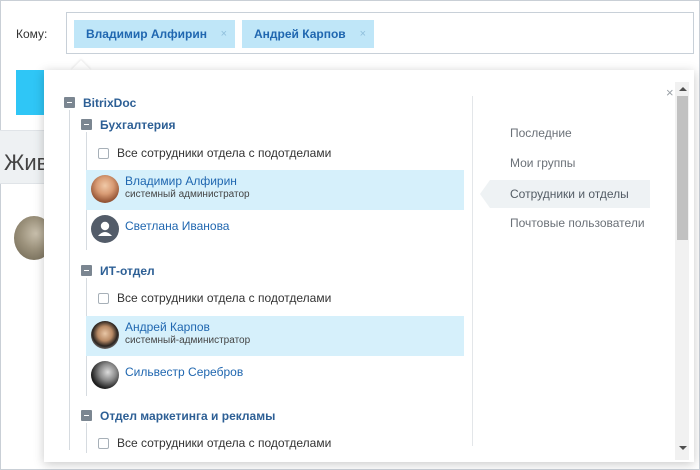 This screenshot has width=700, height=470. I want to click on user-row: Светлана Иванова, so click(275, 230).